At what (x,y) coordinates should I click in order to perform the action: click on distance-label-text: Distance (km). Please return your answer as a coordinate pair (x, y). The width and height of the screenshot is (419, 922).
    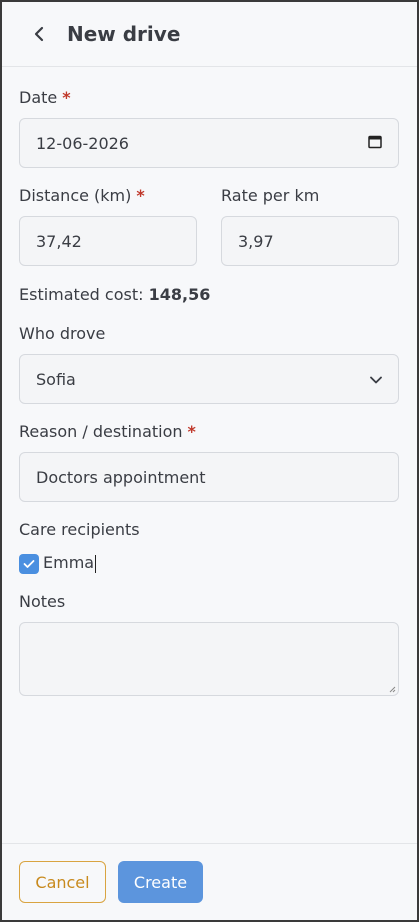
    Looking at the image, I should click on (75, 195).